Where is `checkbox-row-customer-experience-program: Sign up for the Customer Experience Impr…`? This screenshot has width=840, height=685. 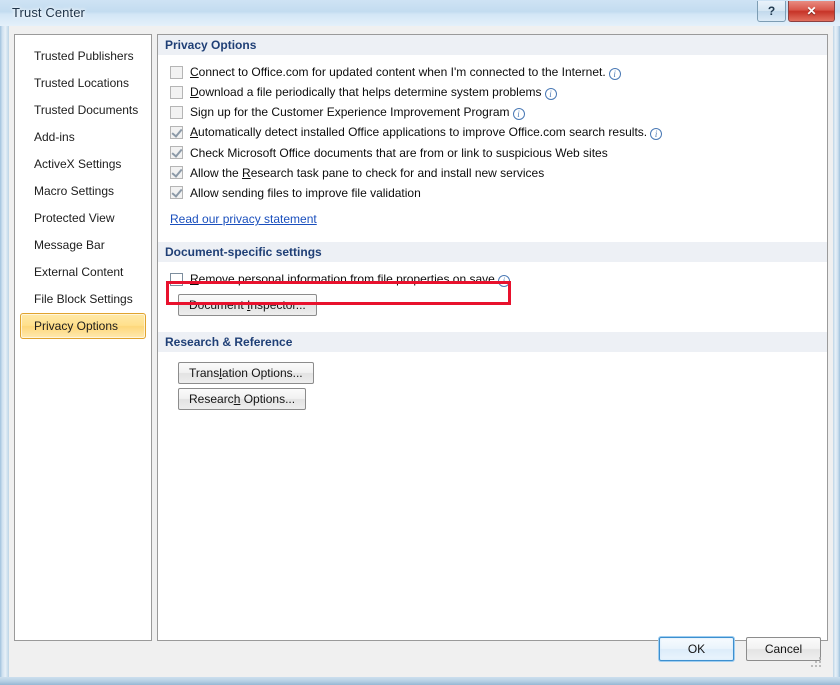 checkbox-row-customer-experience-program: Sign up for the Customer Experience Impr… is located at coordinates (498, 112).